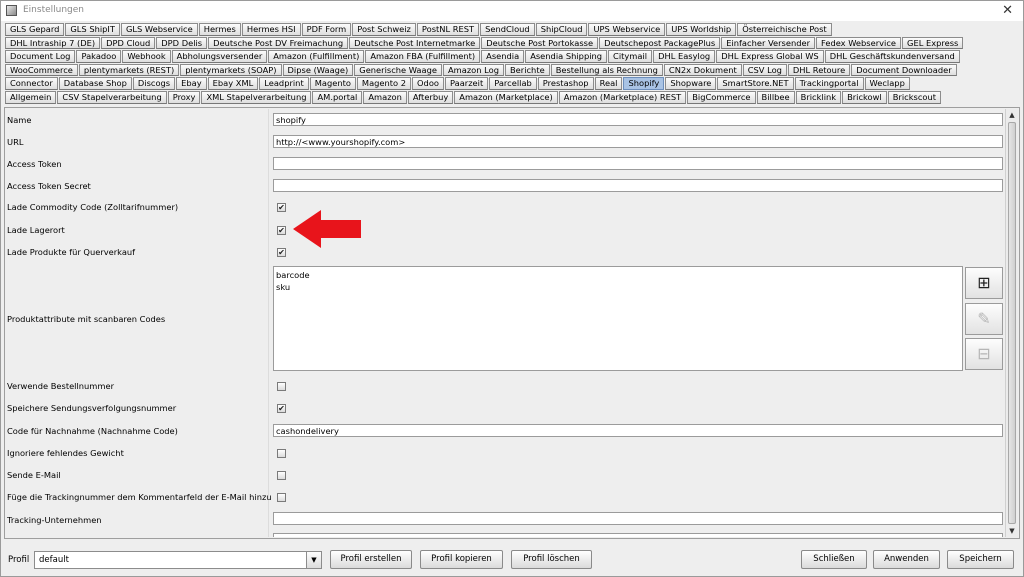 The height and width of the screenshot is (577, 1024). What do you see at coordinates (448, 29) in the screenshot?
I see `tab-postnl-rest: PostNL REST` at bounding box center [448, 29].